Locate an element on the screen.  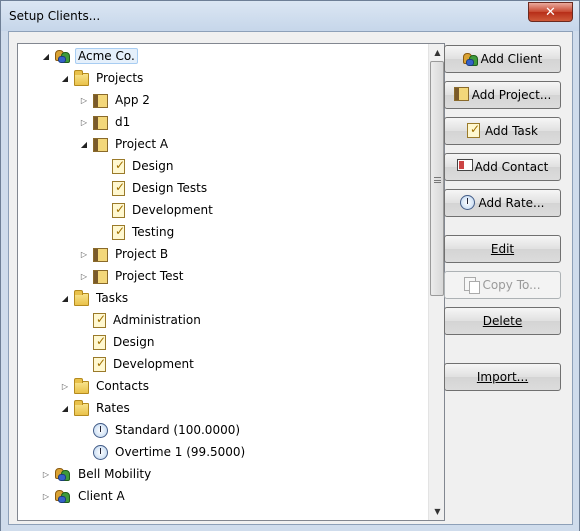
tree-node-label: Administration is located at coordinates (157, 320).